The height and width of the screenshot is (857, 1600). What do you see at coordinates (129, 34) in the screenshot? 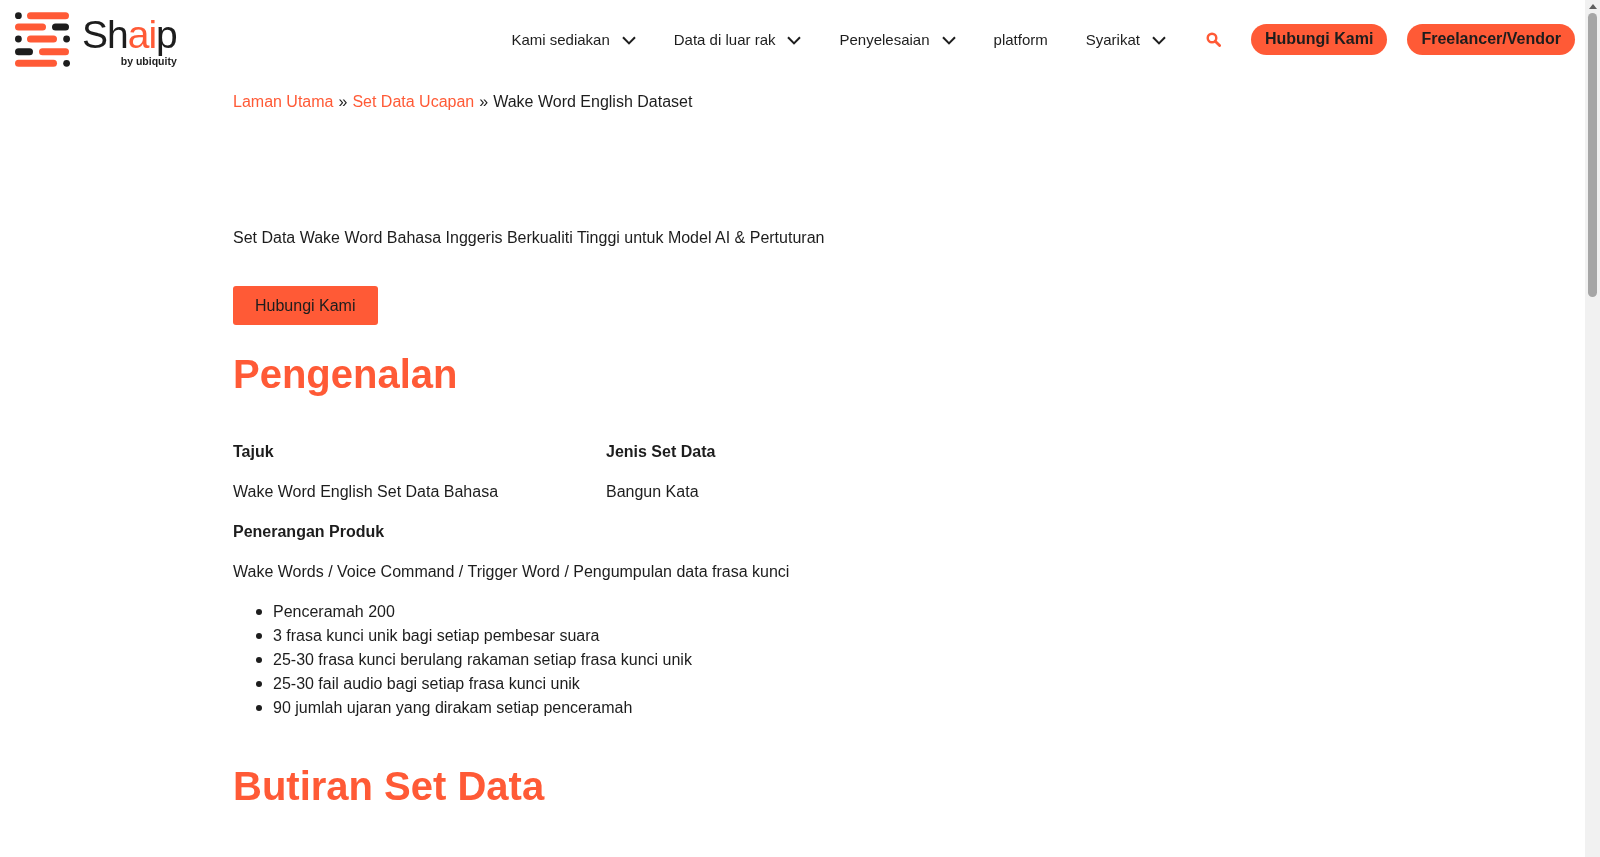
I see `brand-name: Shaip` at bounding box center [129, 34].